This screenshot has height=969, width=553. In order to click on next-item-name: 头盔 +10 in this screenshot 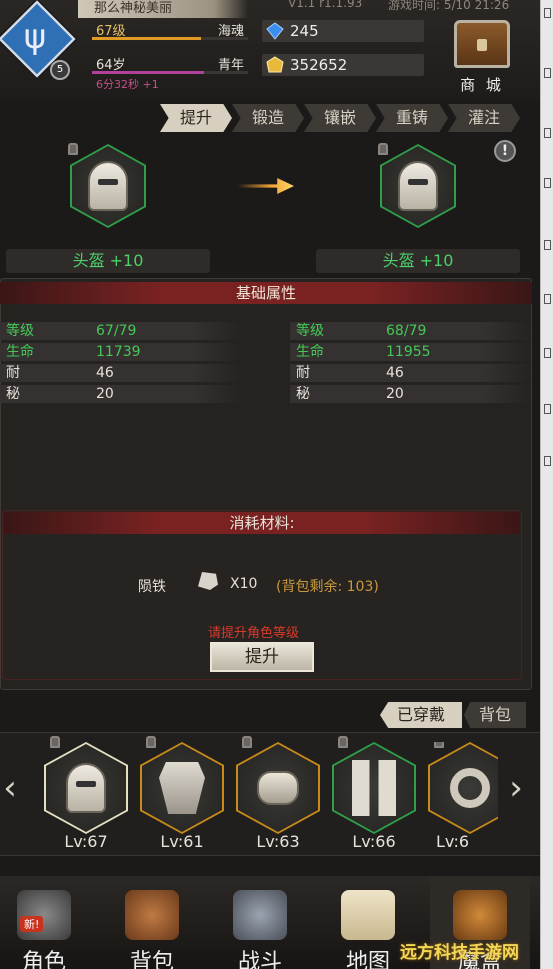, I will do `click(418, 261)`.